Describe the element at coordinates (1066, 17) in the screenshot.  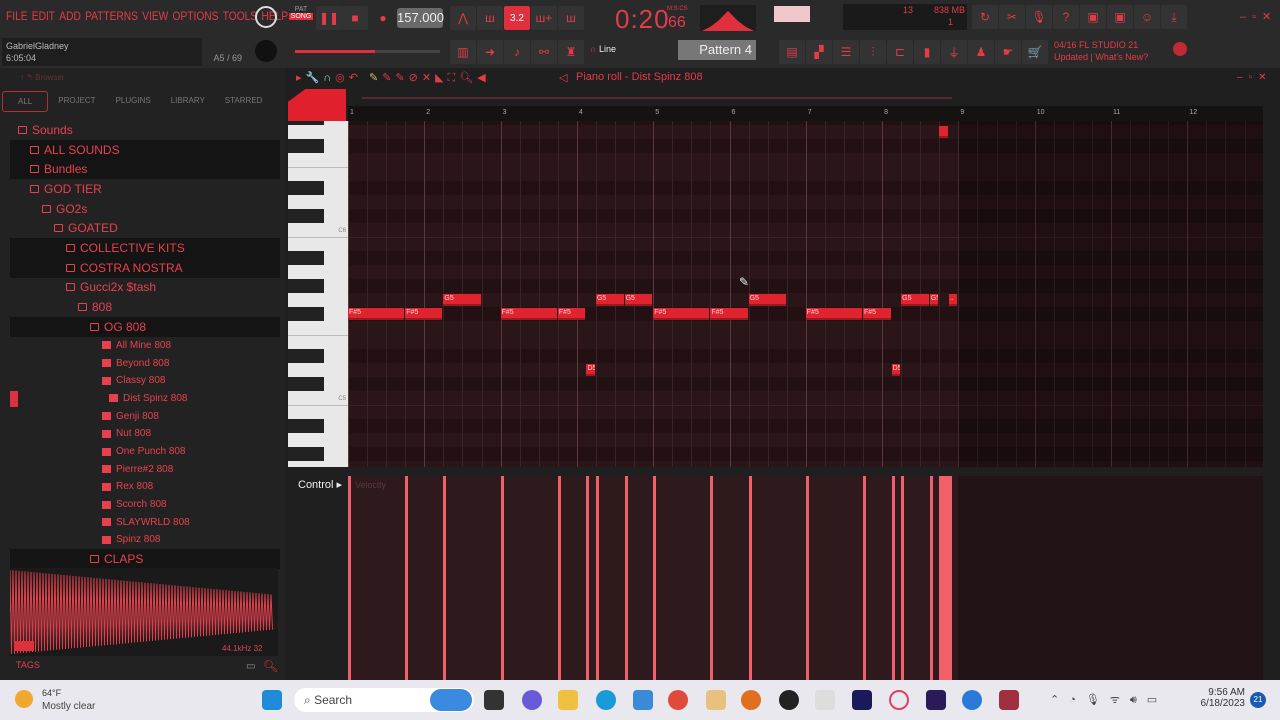
I see `help-icon: ?` at that location.